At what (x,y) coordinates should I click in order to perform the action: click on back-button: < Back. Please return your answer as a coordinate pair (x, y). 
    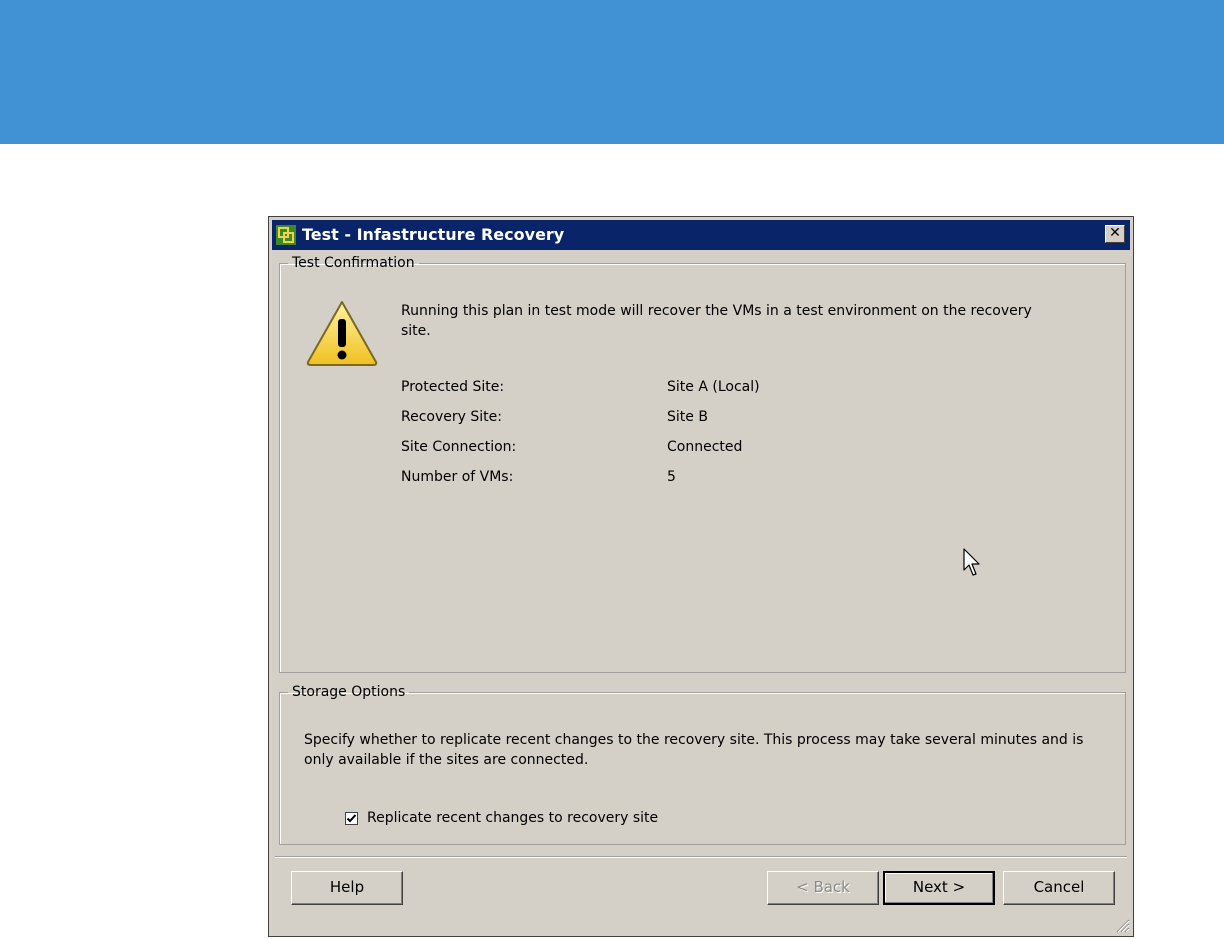
    Looking at the image, I should click on (823, 888).